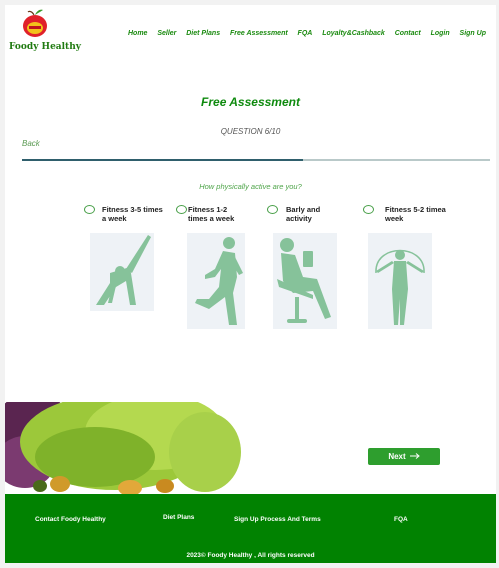 The width and height of the screenshot is (499, 568). What do you see at coordinates (178, 517) in the screenshot?
I see `footer-link-diet-plans: Diet Plans` at bounding box center [178, 517].